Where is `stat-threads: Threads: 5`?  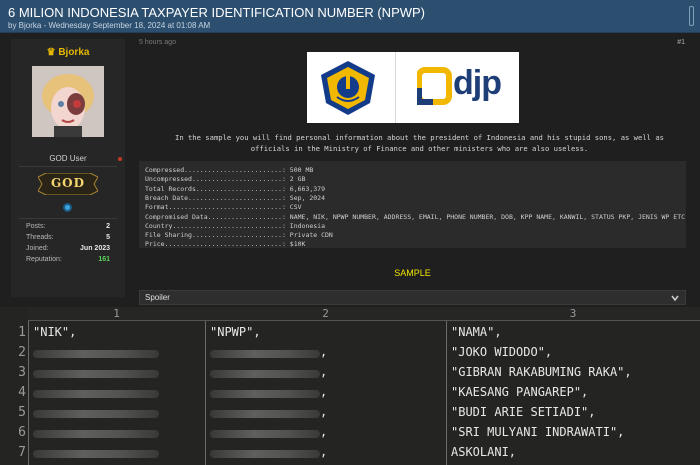
stat-threads: Threads: 5 is located at coordinates (68, 239).